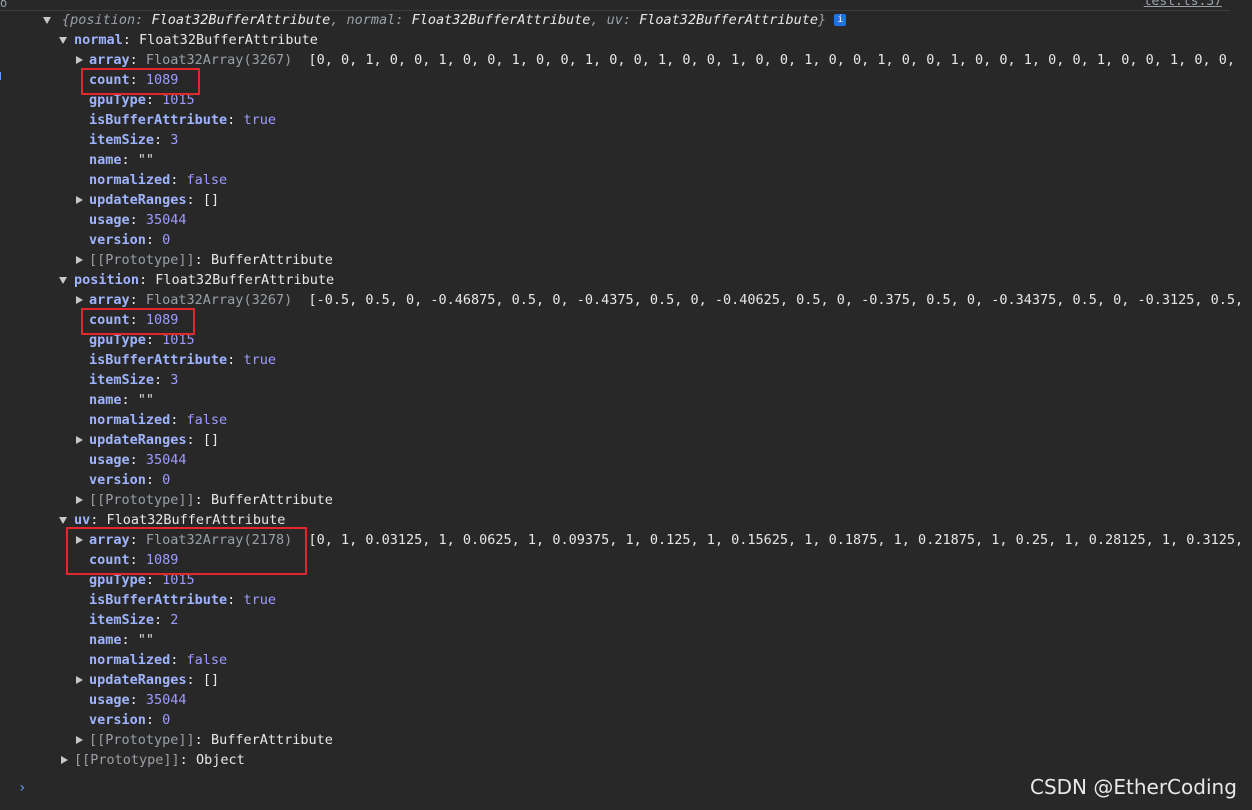 The height and width of the screenshot is (810, 1252). Describe the element at coordinates (138, 700) in the screenshot. I see `uv-usage: usage: 35044` at that location.